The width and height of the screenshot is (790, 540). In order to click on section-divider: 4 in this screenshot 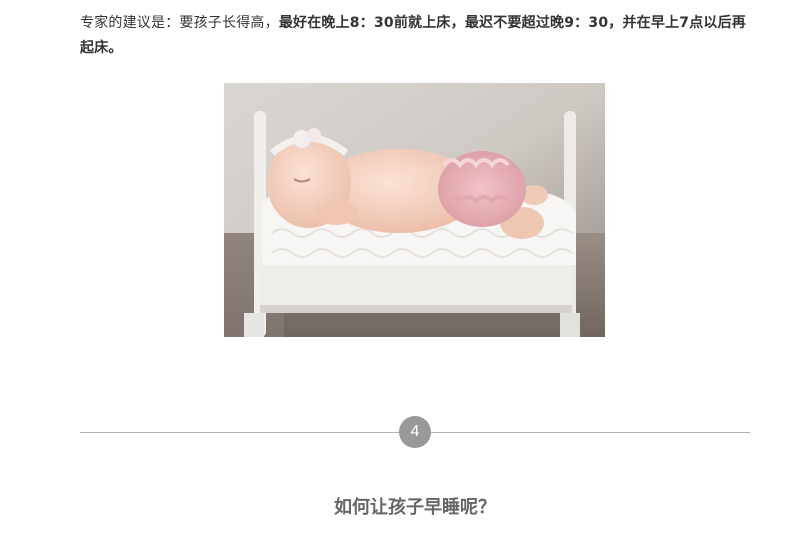, I will do `click(415, 432)`.